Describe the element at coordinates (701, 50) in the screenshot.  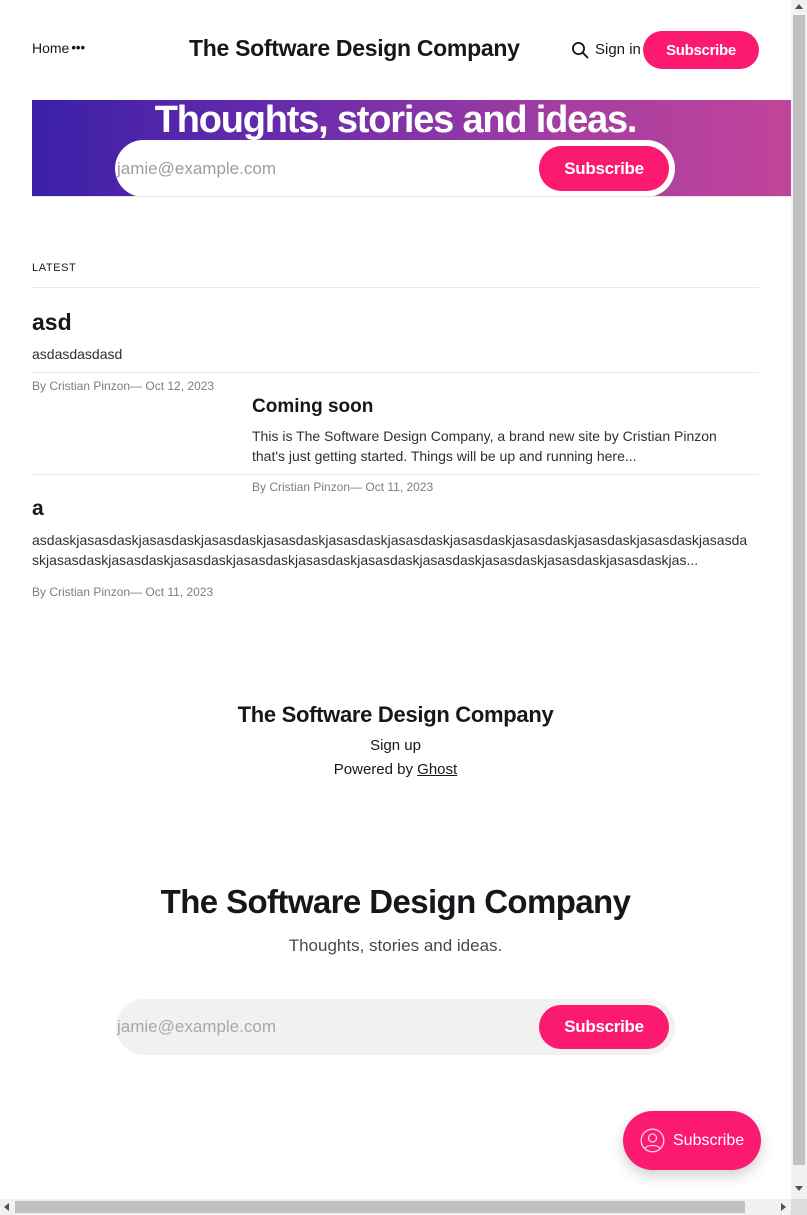
I see `header-subscribe-button: Subscribe` at that location.